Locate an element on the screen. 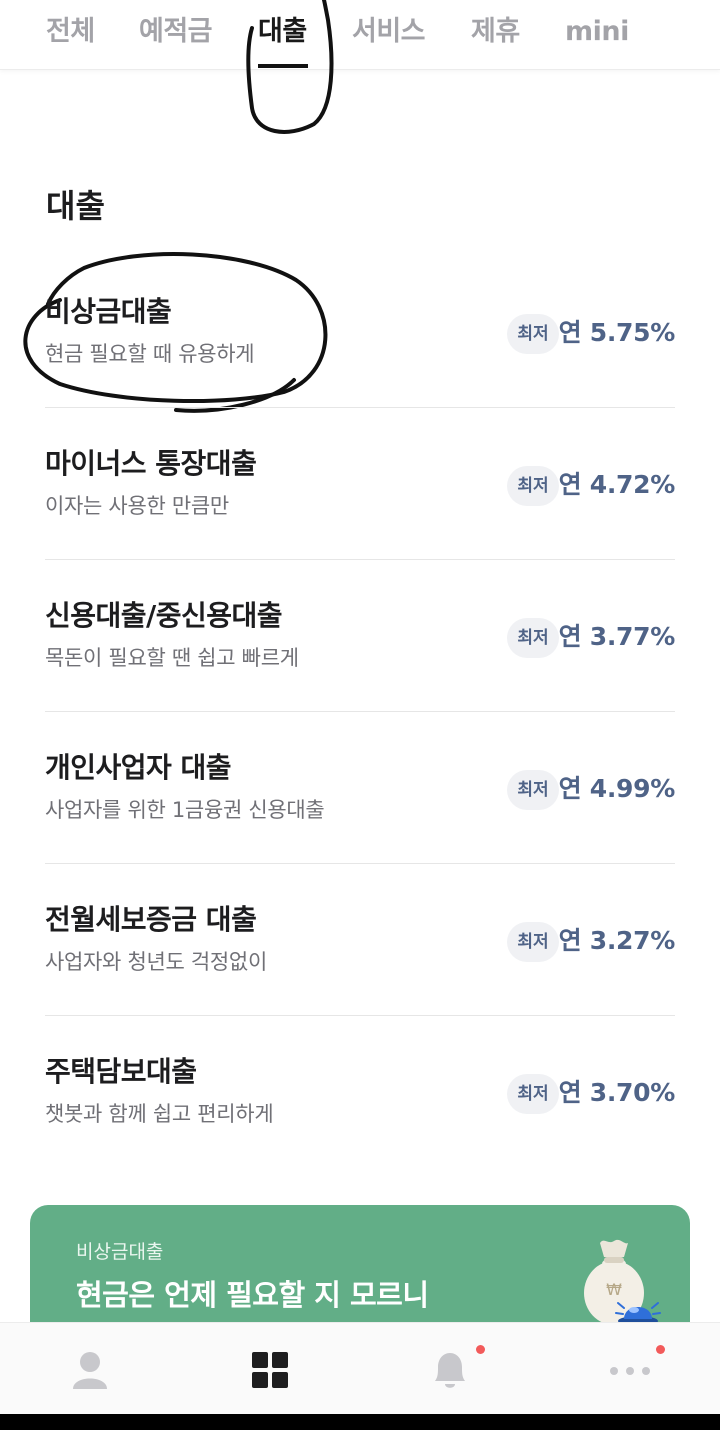  tab-services: 서비스 is located at coordinates (389, 32).